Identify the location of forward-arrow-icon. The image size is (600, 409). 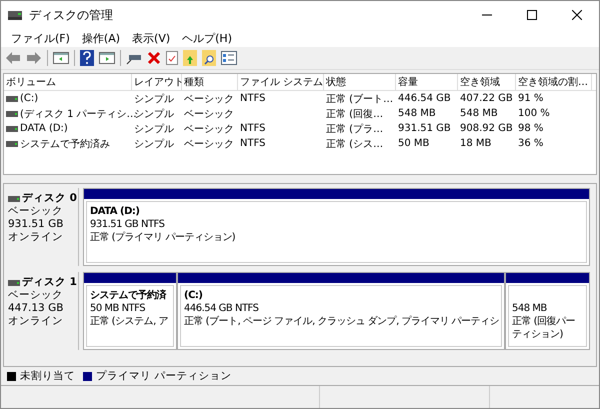
(34, 58).